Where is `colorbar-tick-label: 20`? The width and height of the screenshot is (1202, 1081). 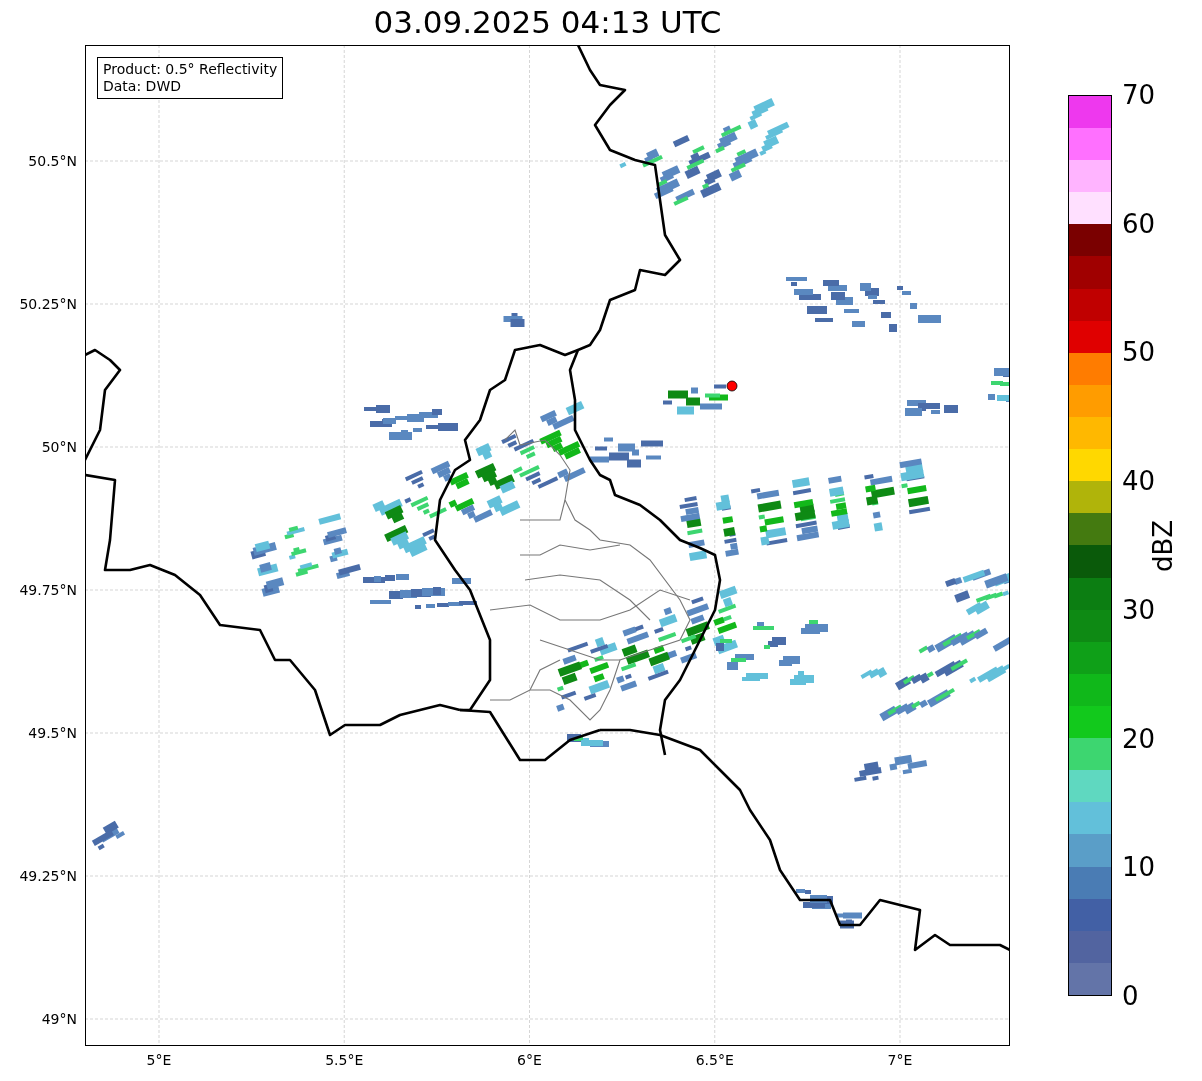
colorbar-tick-label: 20 is located at coordinates (1139, 738).